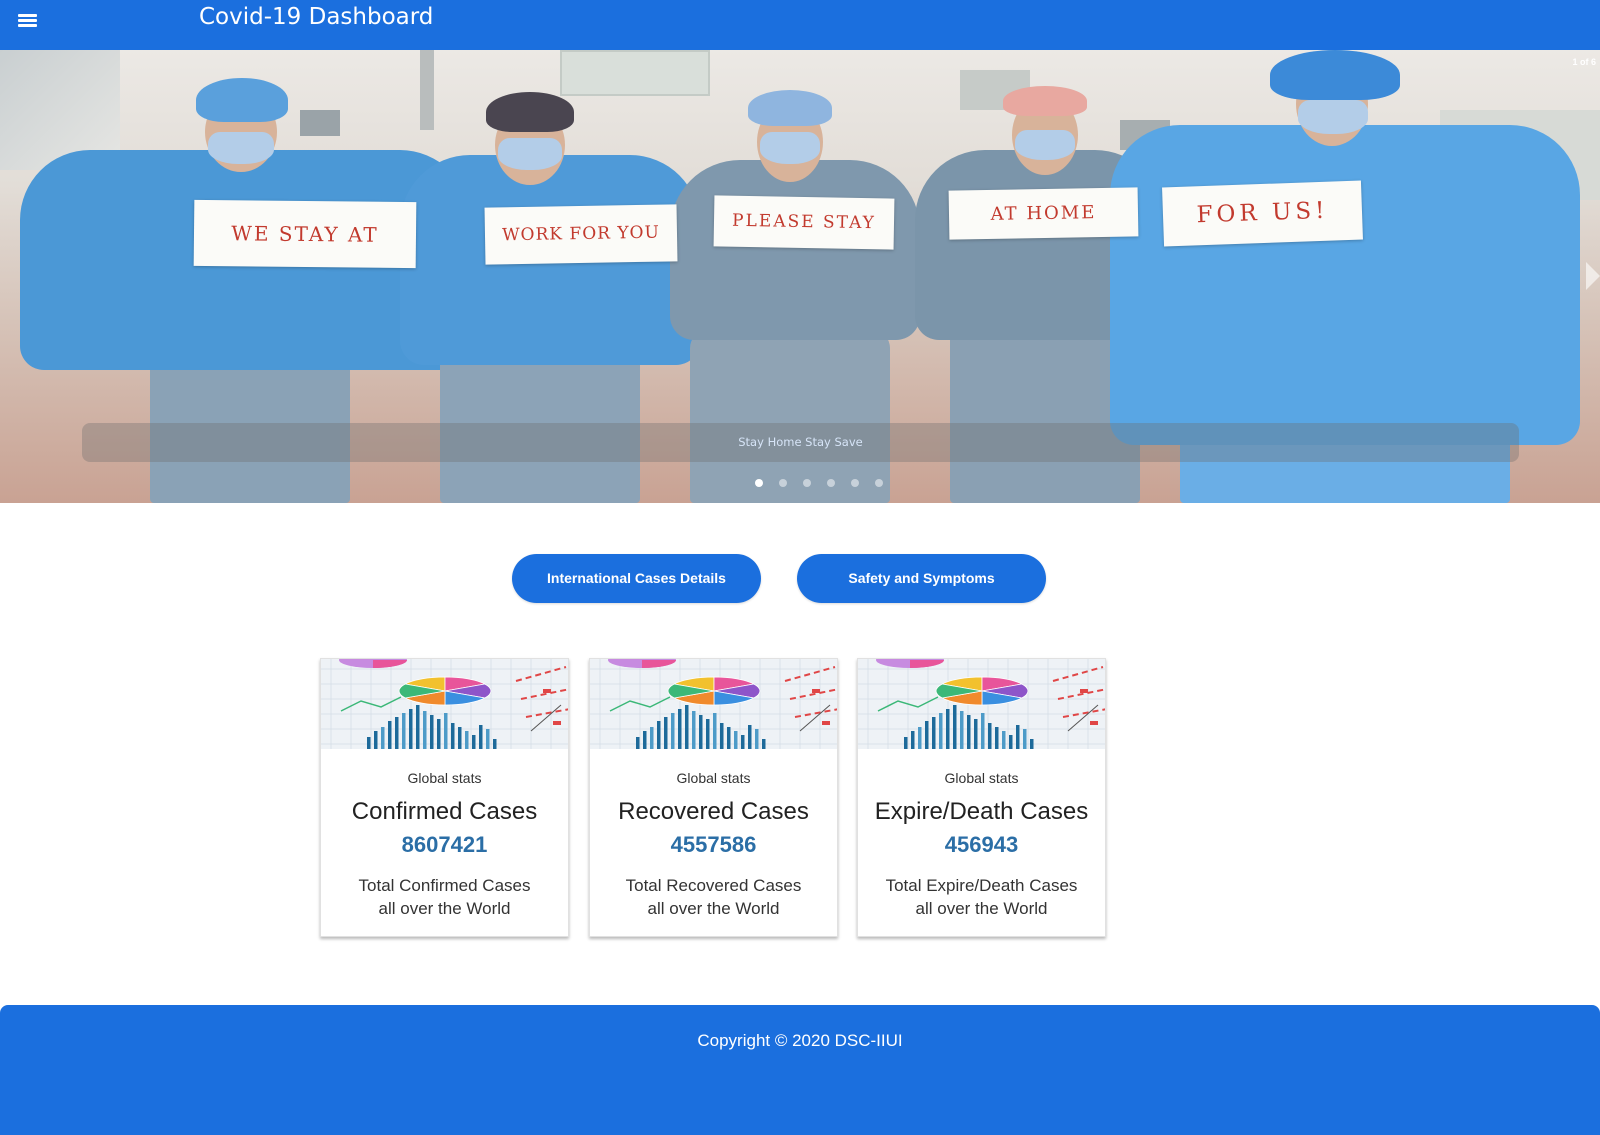  Describe the element at coordinates (981, 811) in the screenshot. I see `card-title: Expire/Death Cases` at that location.